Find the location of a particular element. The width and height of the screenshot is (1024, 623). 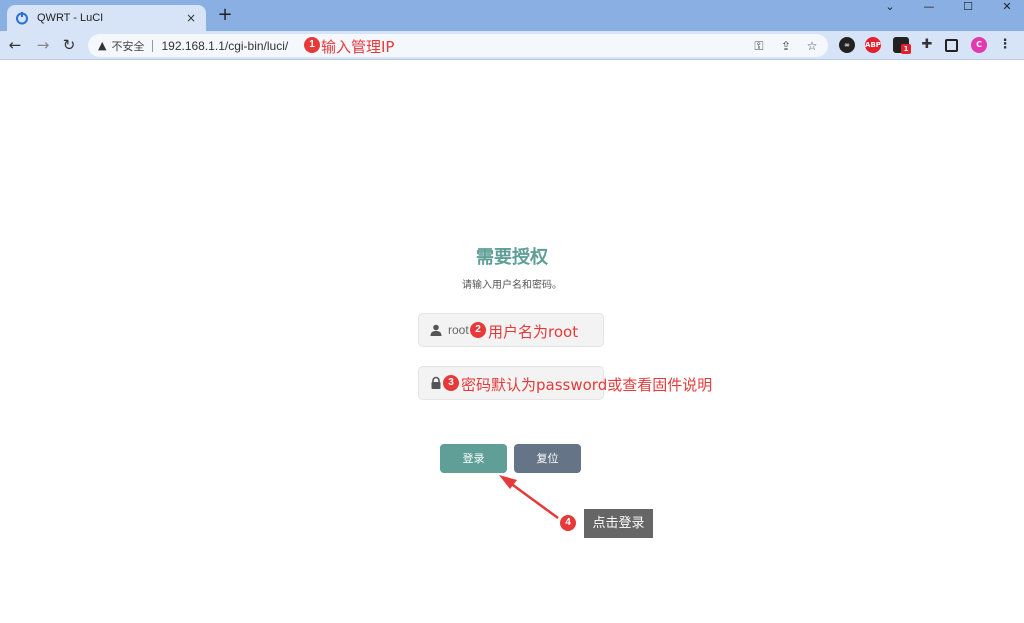

luci-favicon-icon is located at coordinates (22, 18).